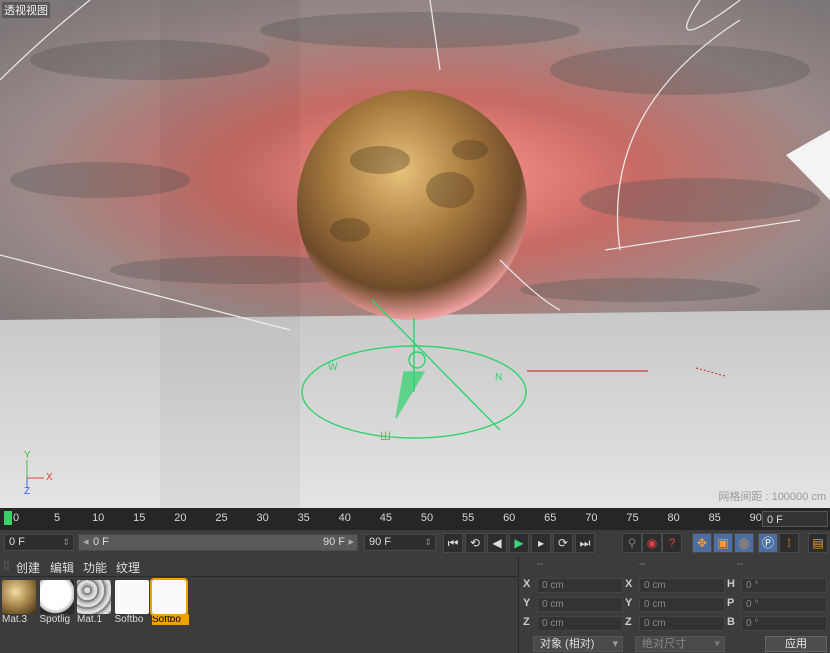 The height and width of the screenshot is (653, 830). I want to click on range-end-value: 90 F, so click(333, 542).